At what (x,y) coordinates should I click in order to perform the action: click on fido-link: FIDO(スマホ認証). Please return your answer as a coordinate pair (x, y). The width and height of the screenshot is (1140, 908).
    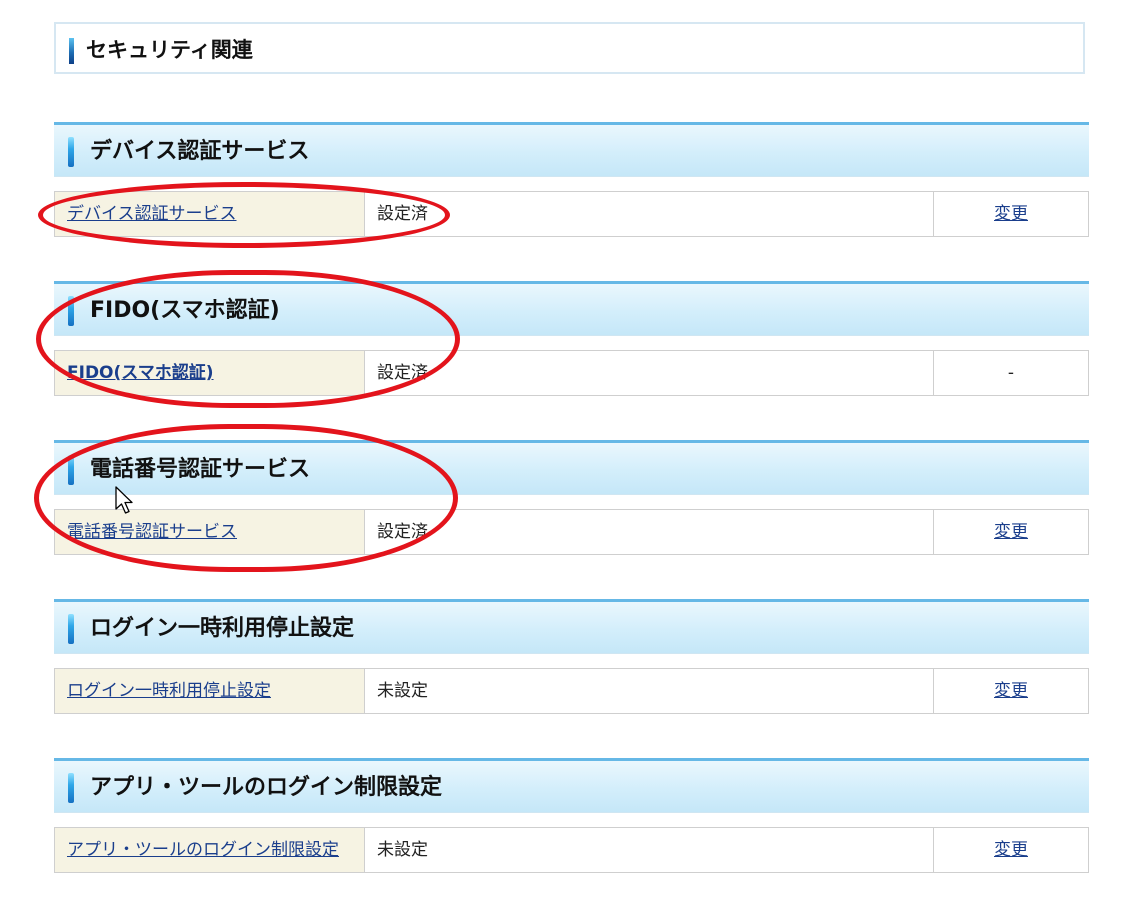
    Looking at the image, I should click on (140, 373).